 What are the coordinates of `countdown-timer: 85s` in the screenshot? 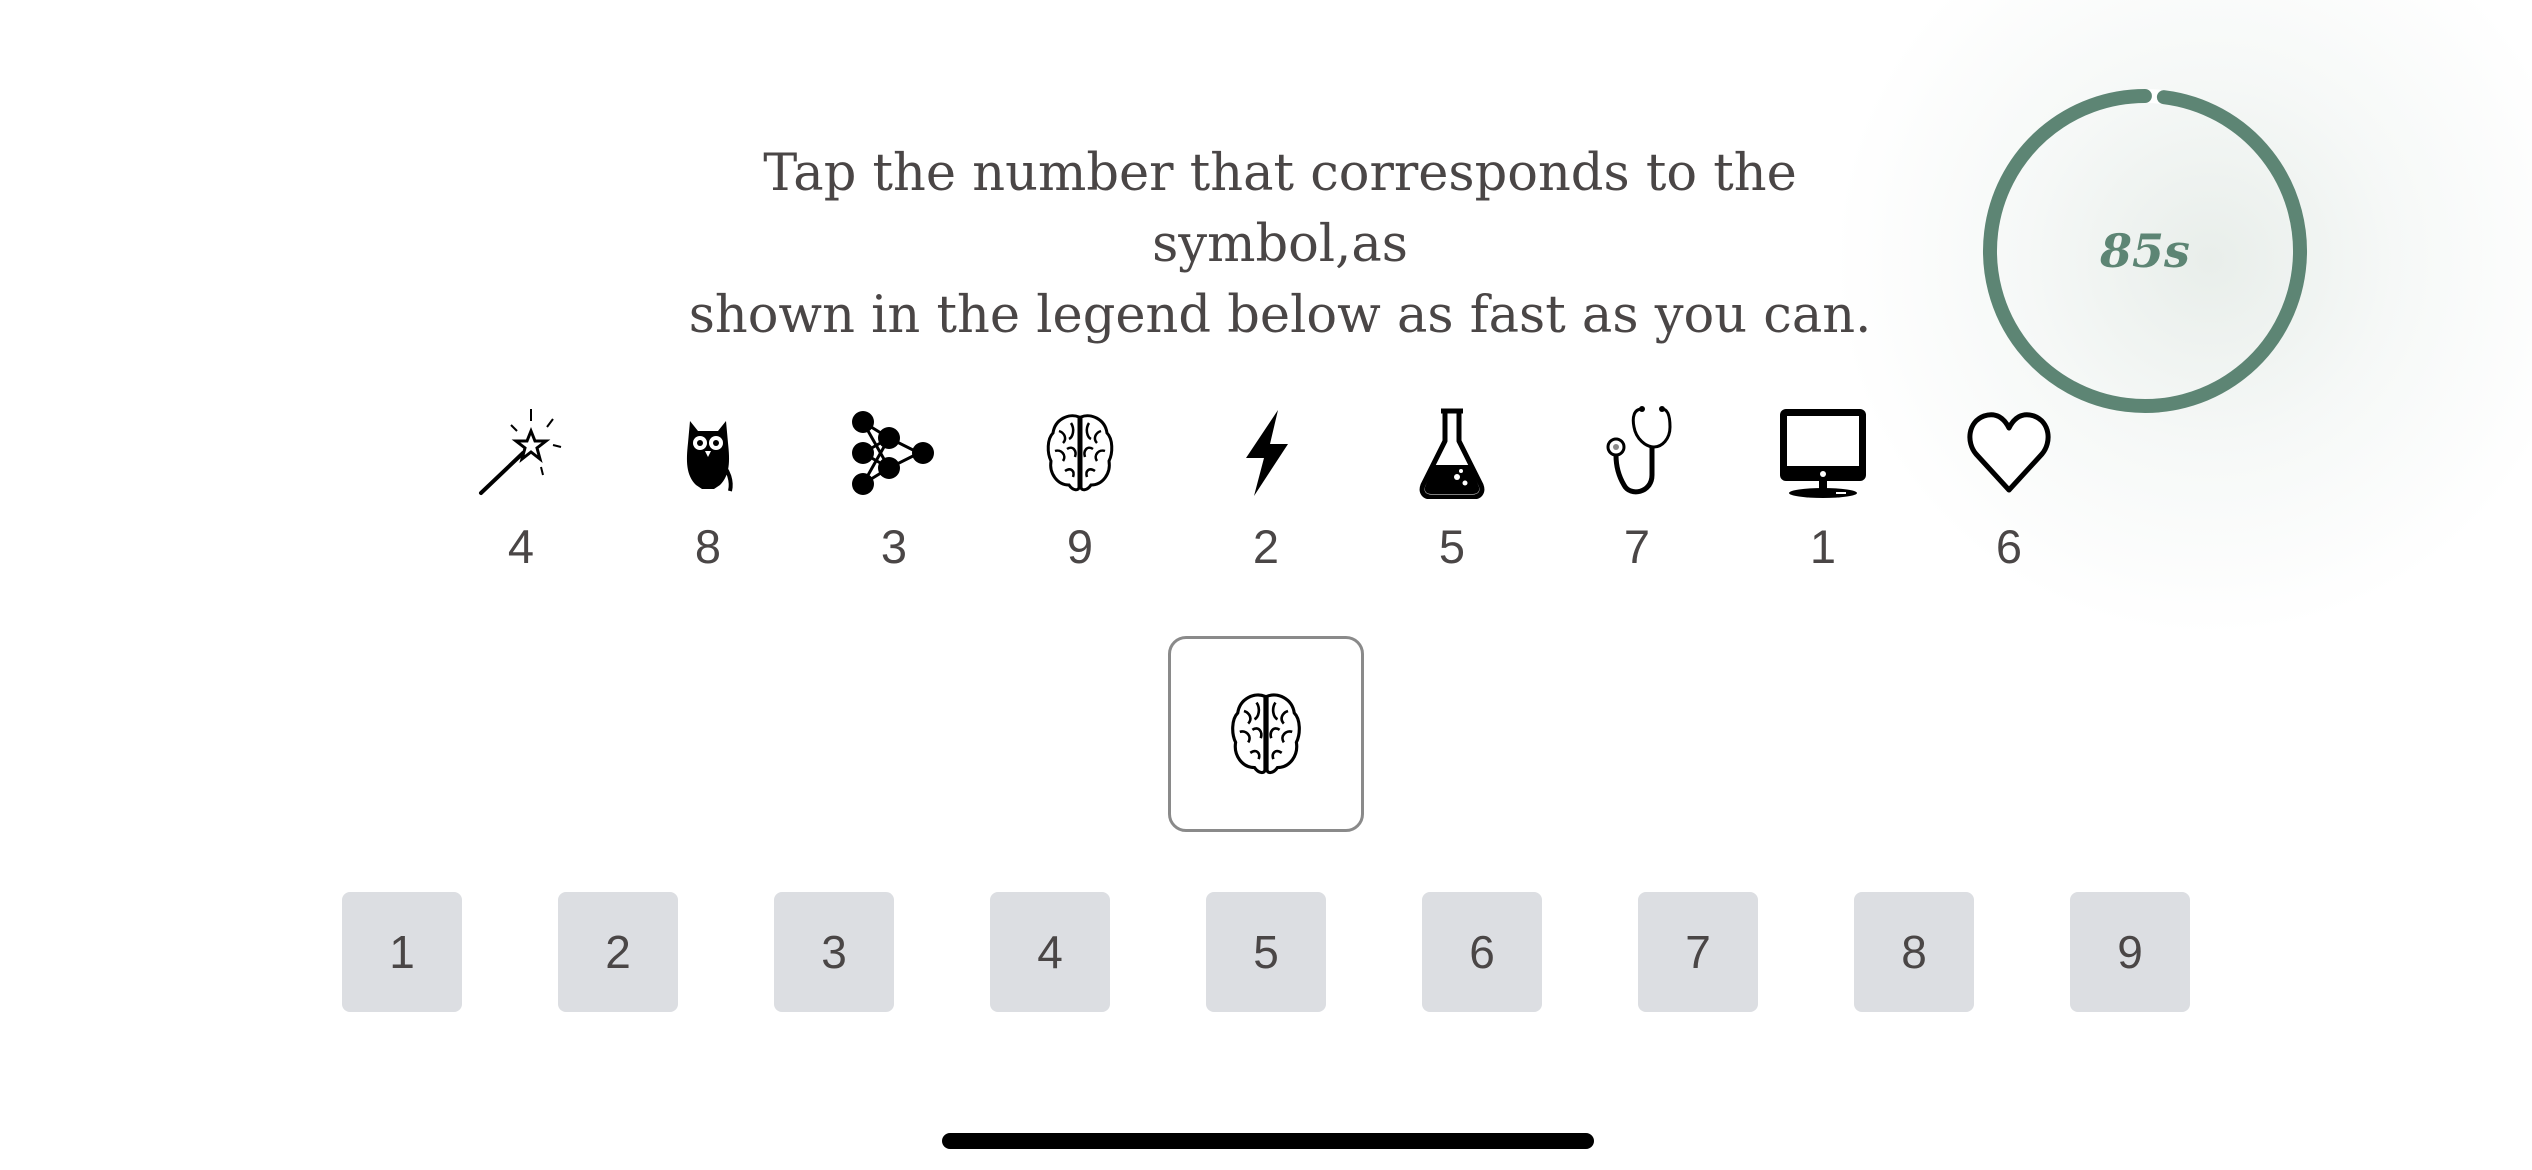 It's located at (2145, 251).